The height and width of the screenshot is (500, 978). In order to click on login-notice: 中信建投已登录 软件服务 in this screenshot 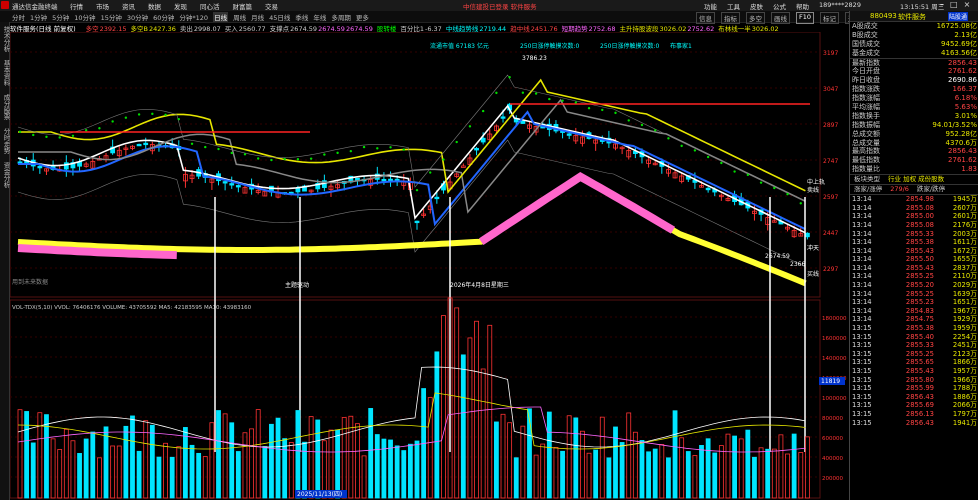, I will do `click(500, 6)`.